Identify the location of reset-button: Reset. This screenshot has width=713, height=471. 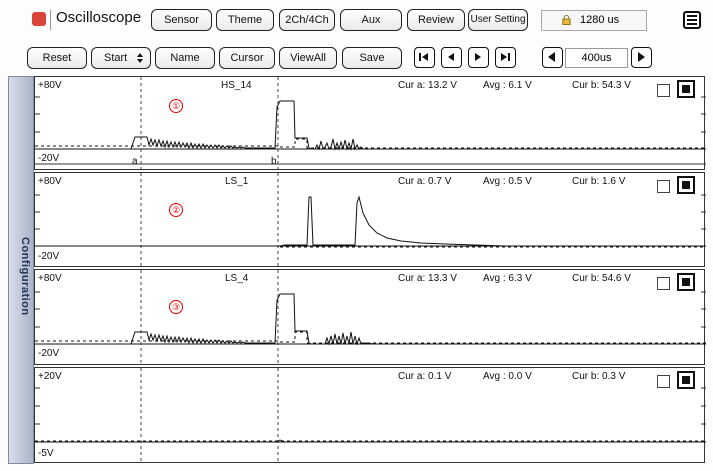
(57, 58).